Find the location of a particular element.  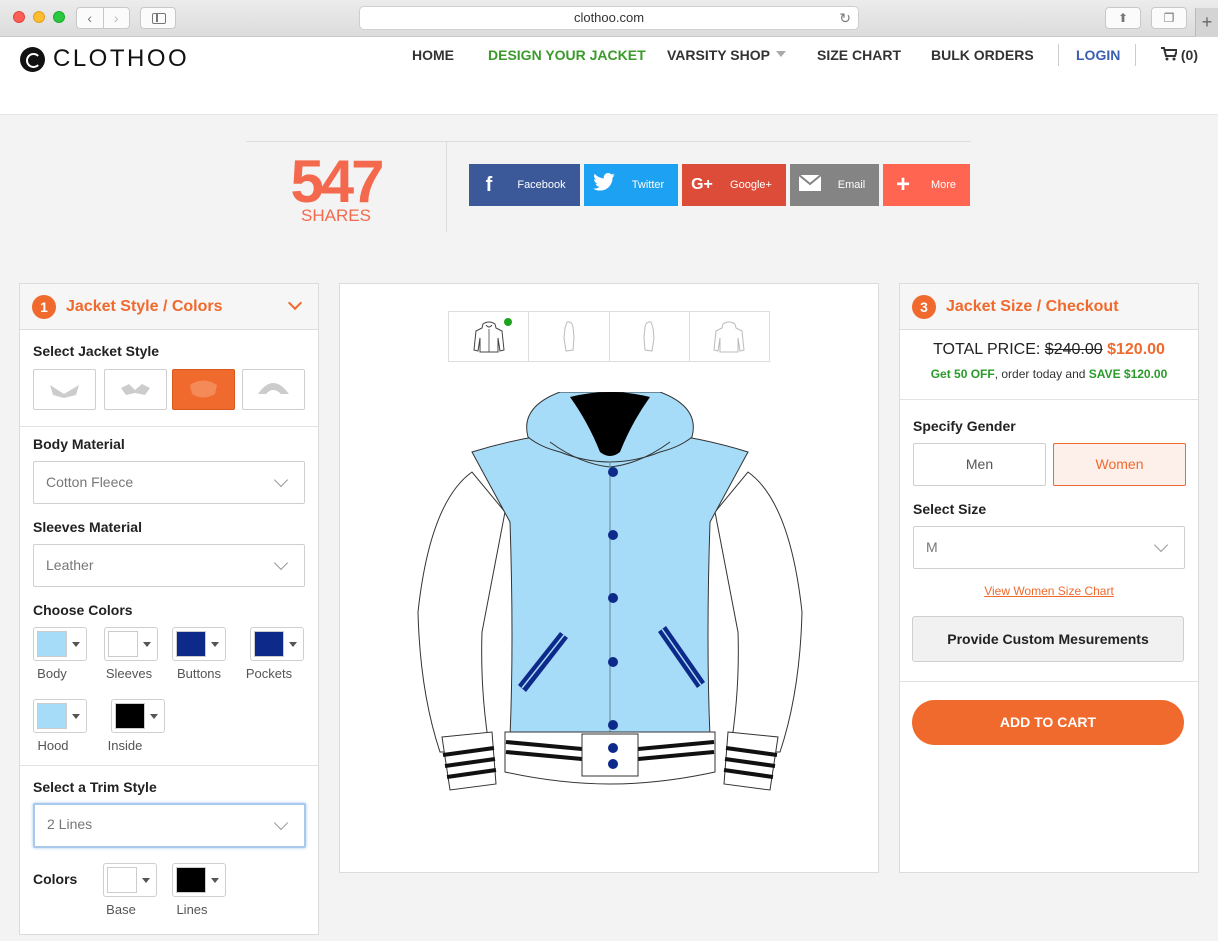

history-nav: ‹ › is located at coordinates (103, 18).